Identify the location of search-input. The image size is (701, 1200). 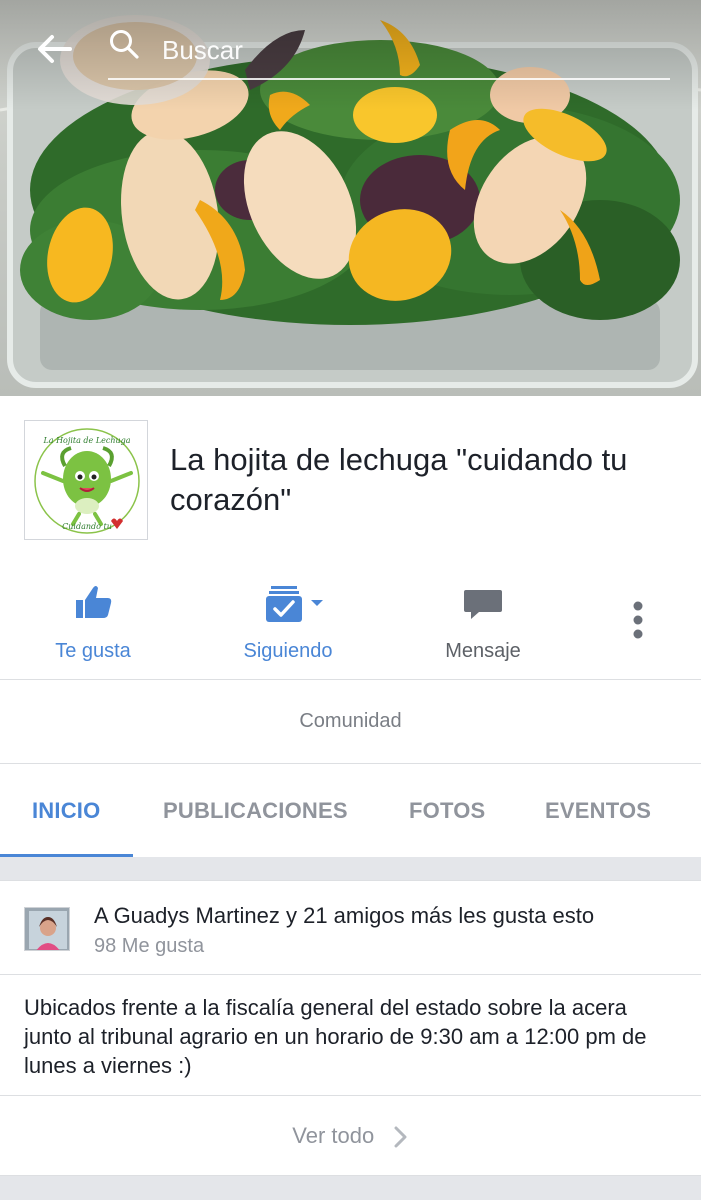
(402, 50).